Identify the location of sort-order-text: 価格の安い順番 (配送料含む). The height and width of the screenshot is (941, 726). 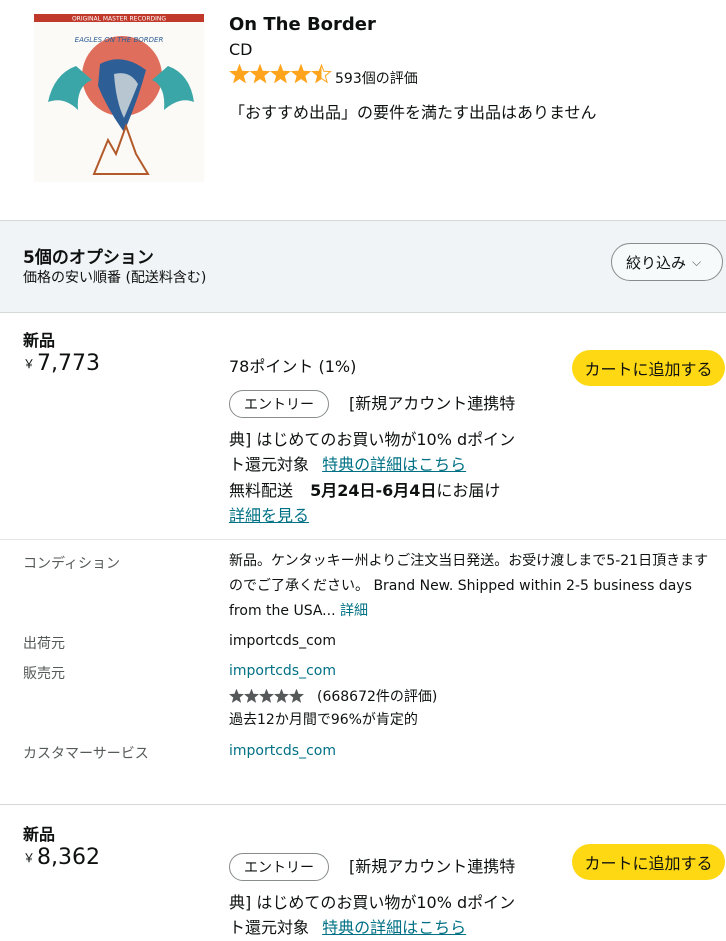
(115, 278).